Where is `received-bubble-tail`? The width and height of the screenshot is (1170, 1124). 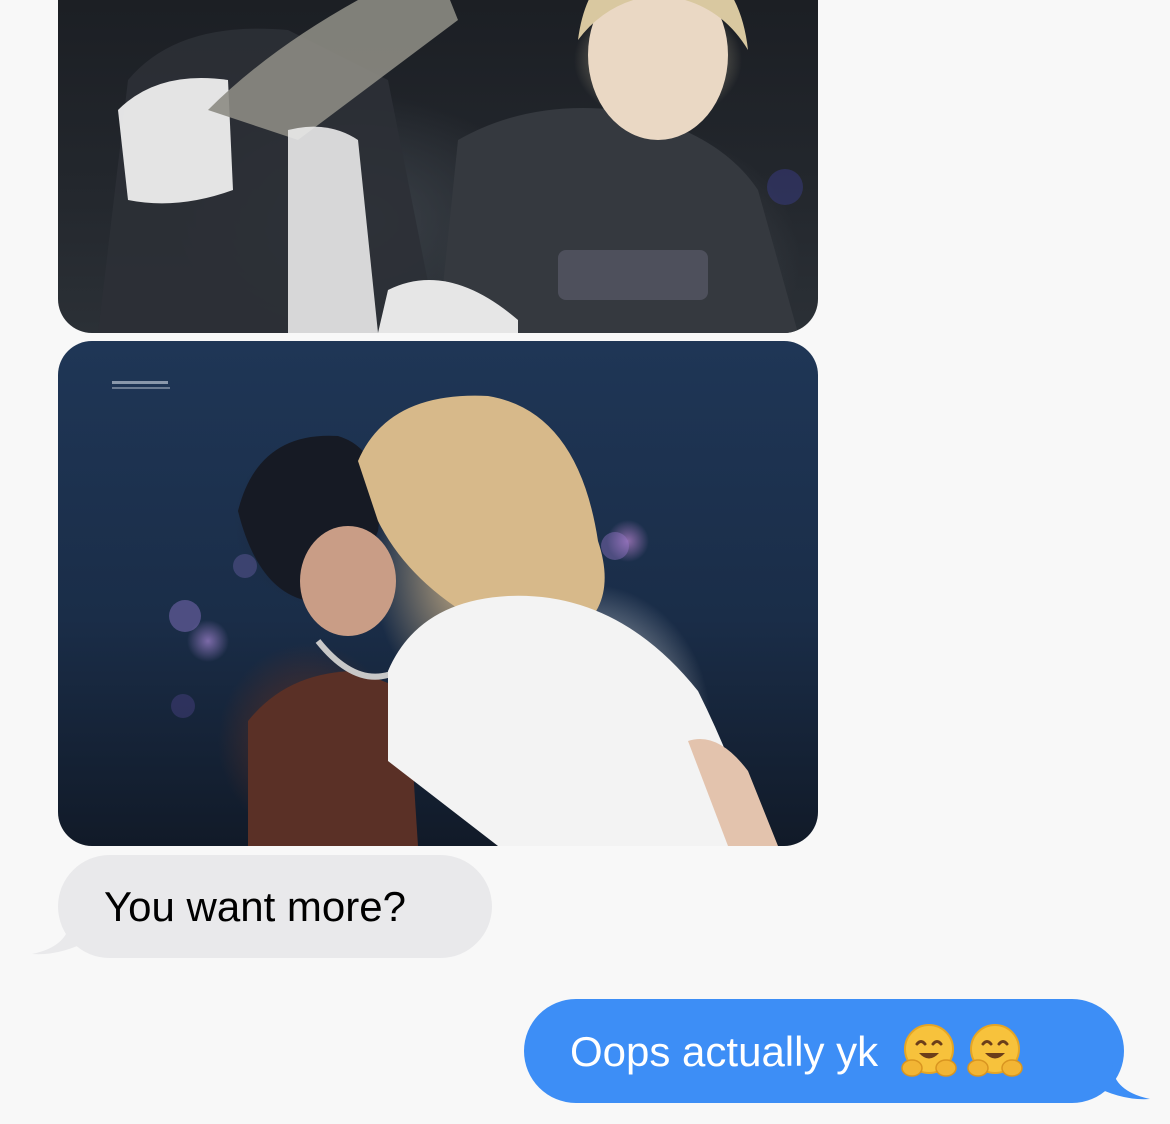 received-bubble-tail is located at coordinates (61, 936).